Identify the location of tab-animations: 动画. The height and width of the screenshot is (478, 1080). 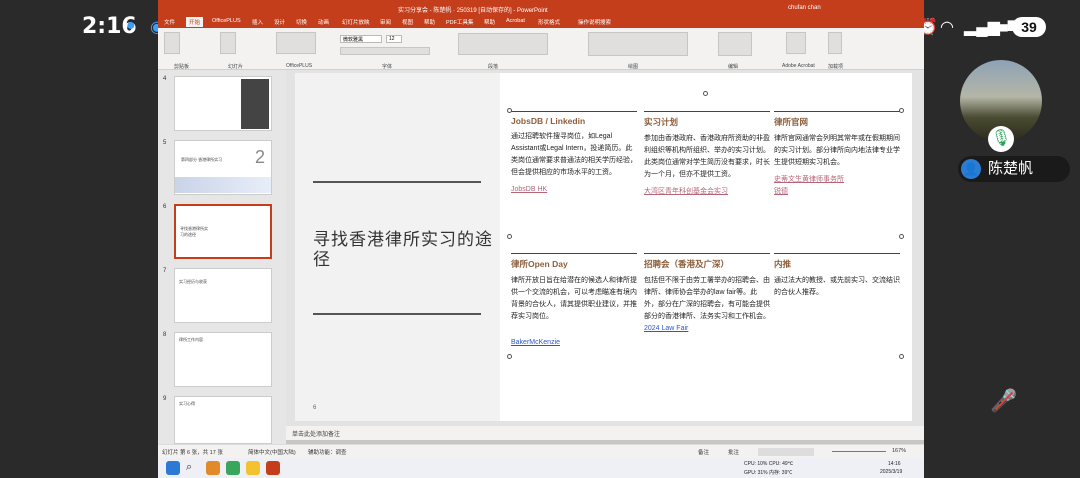
(323, 22).